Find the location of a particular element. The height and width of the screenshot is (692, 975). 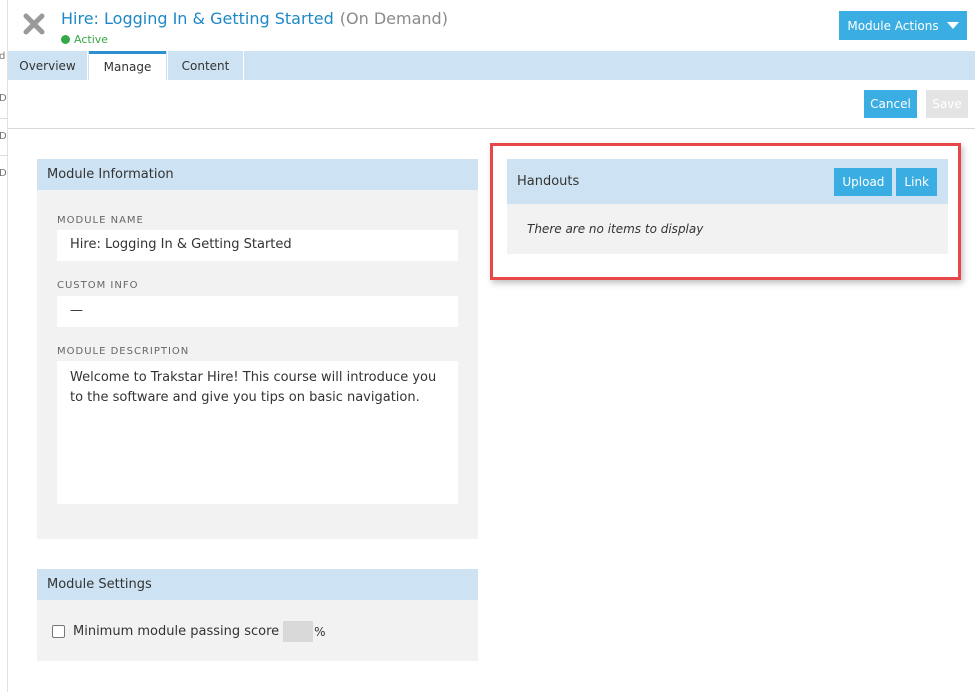

status-badge: Active is located at coordinates (84, 39).